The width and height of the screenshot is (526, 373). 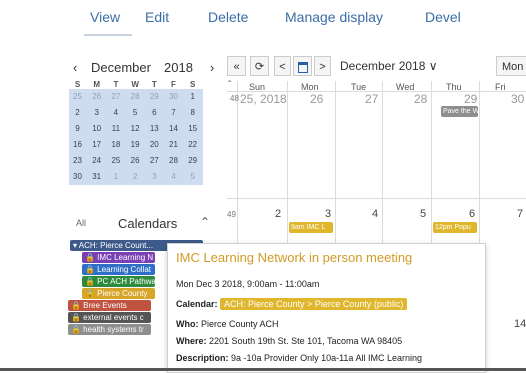 I want to click on mini-day: 6, so click(x=154, y=113).